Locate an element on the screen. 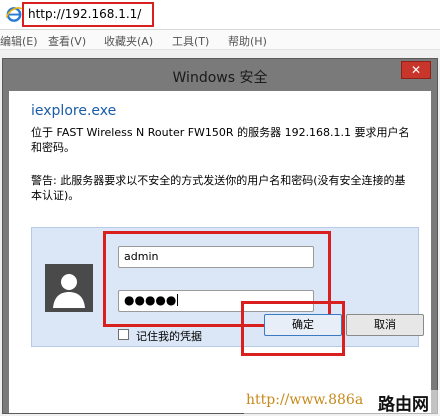  close-icon: ✕ is located at coordinates (416, 70).